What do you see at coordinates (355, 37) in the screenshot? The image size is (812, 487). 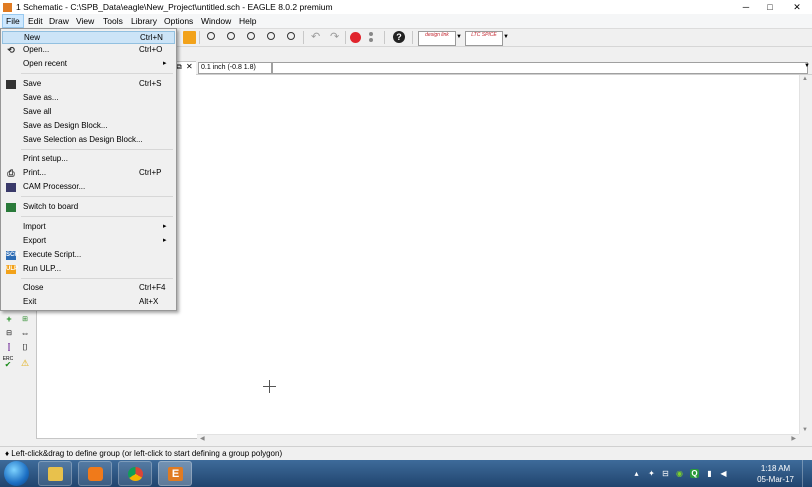 I see `stop-icon` at bounding box center [355, 37].